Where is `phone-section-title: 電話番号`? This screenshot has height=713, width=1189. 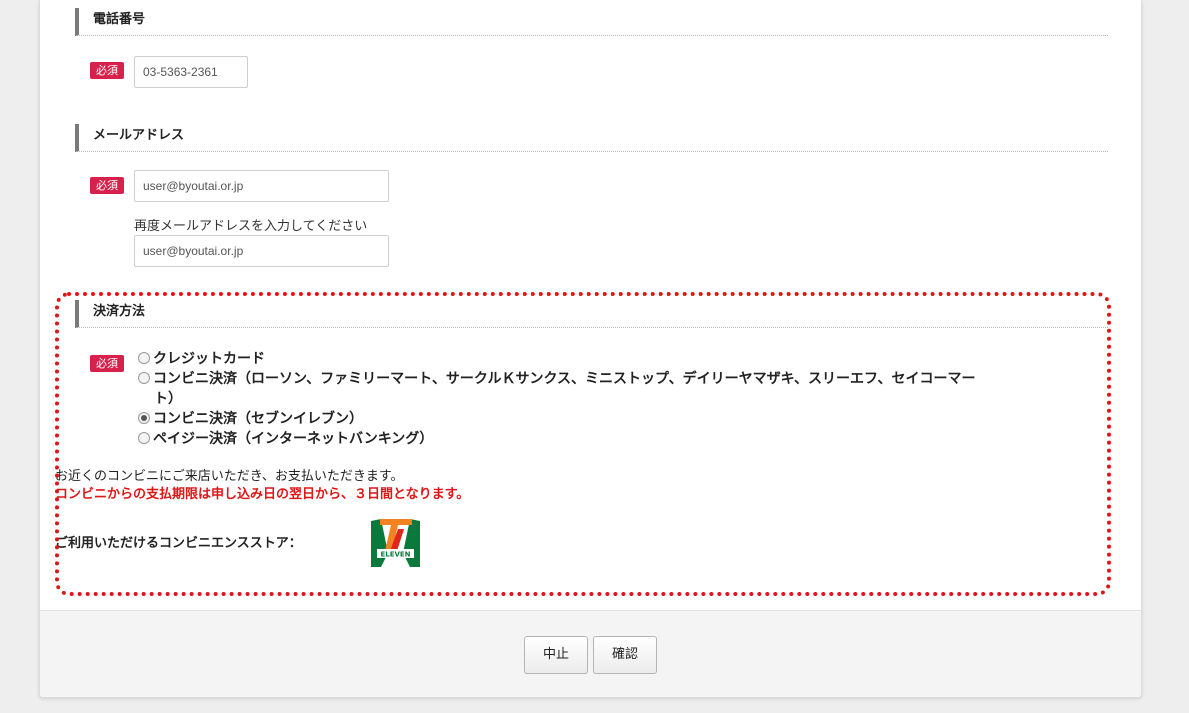 phone-section-title: 電話番号 is located at coordinates (591, 22).